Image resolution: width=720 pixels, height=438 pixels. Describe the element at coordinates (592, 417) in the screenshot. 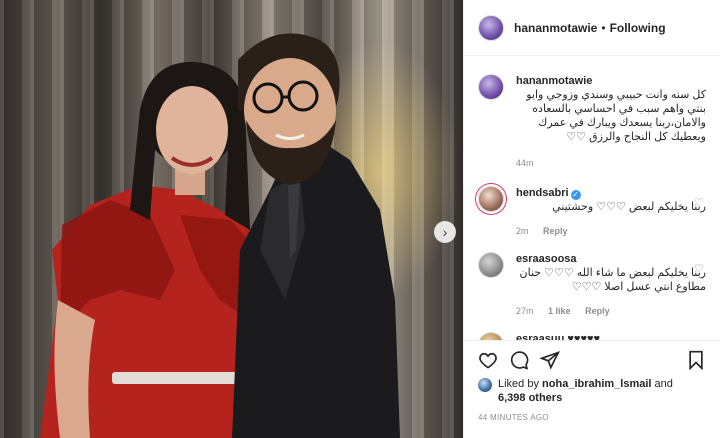

I see `post-timestamp: 44 MINUTES AGO` at that location.